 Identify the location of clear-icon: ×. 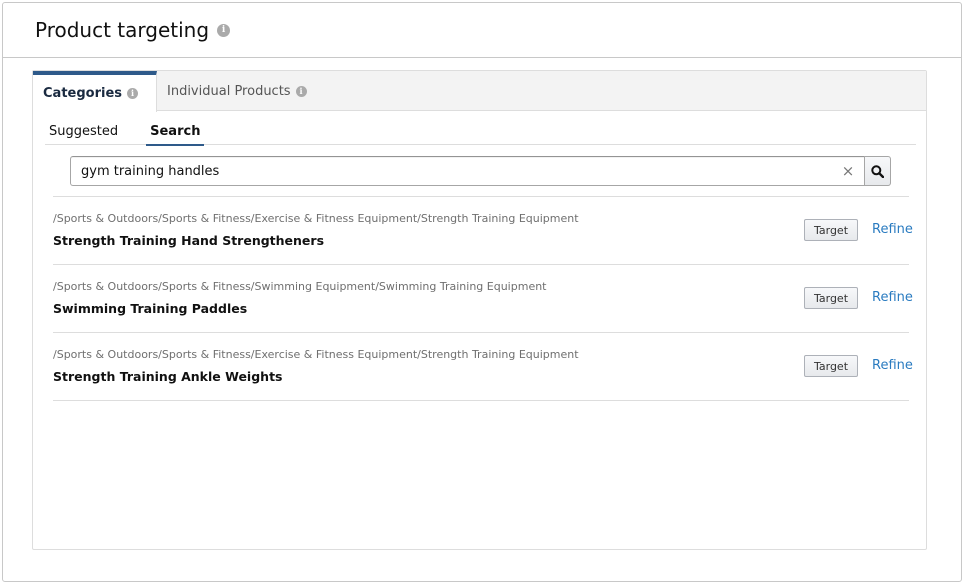
(848, 171).